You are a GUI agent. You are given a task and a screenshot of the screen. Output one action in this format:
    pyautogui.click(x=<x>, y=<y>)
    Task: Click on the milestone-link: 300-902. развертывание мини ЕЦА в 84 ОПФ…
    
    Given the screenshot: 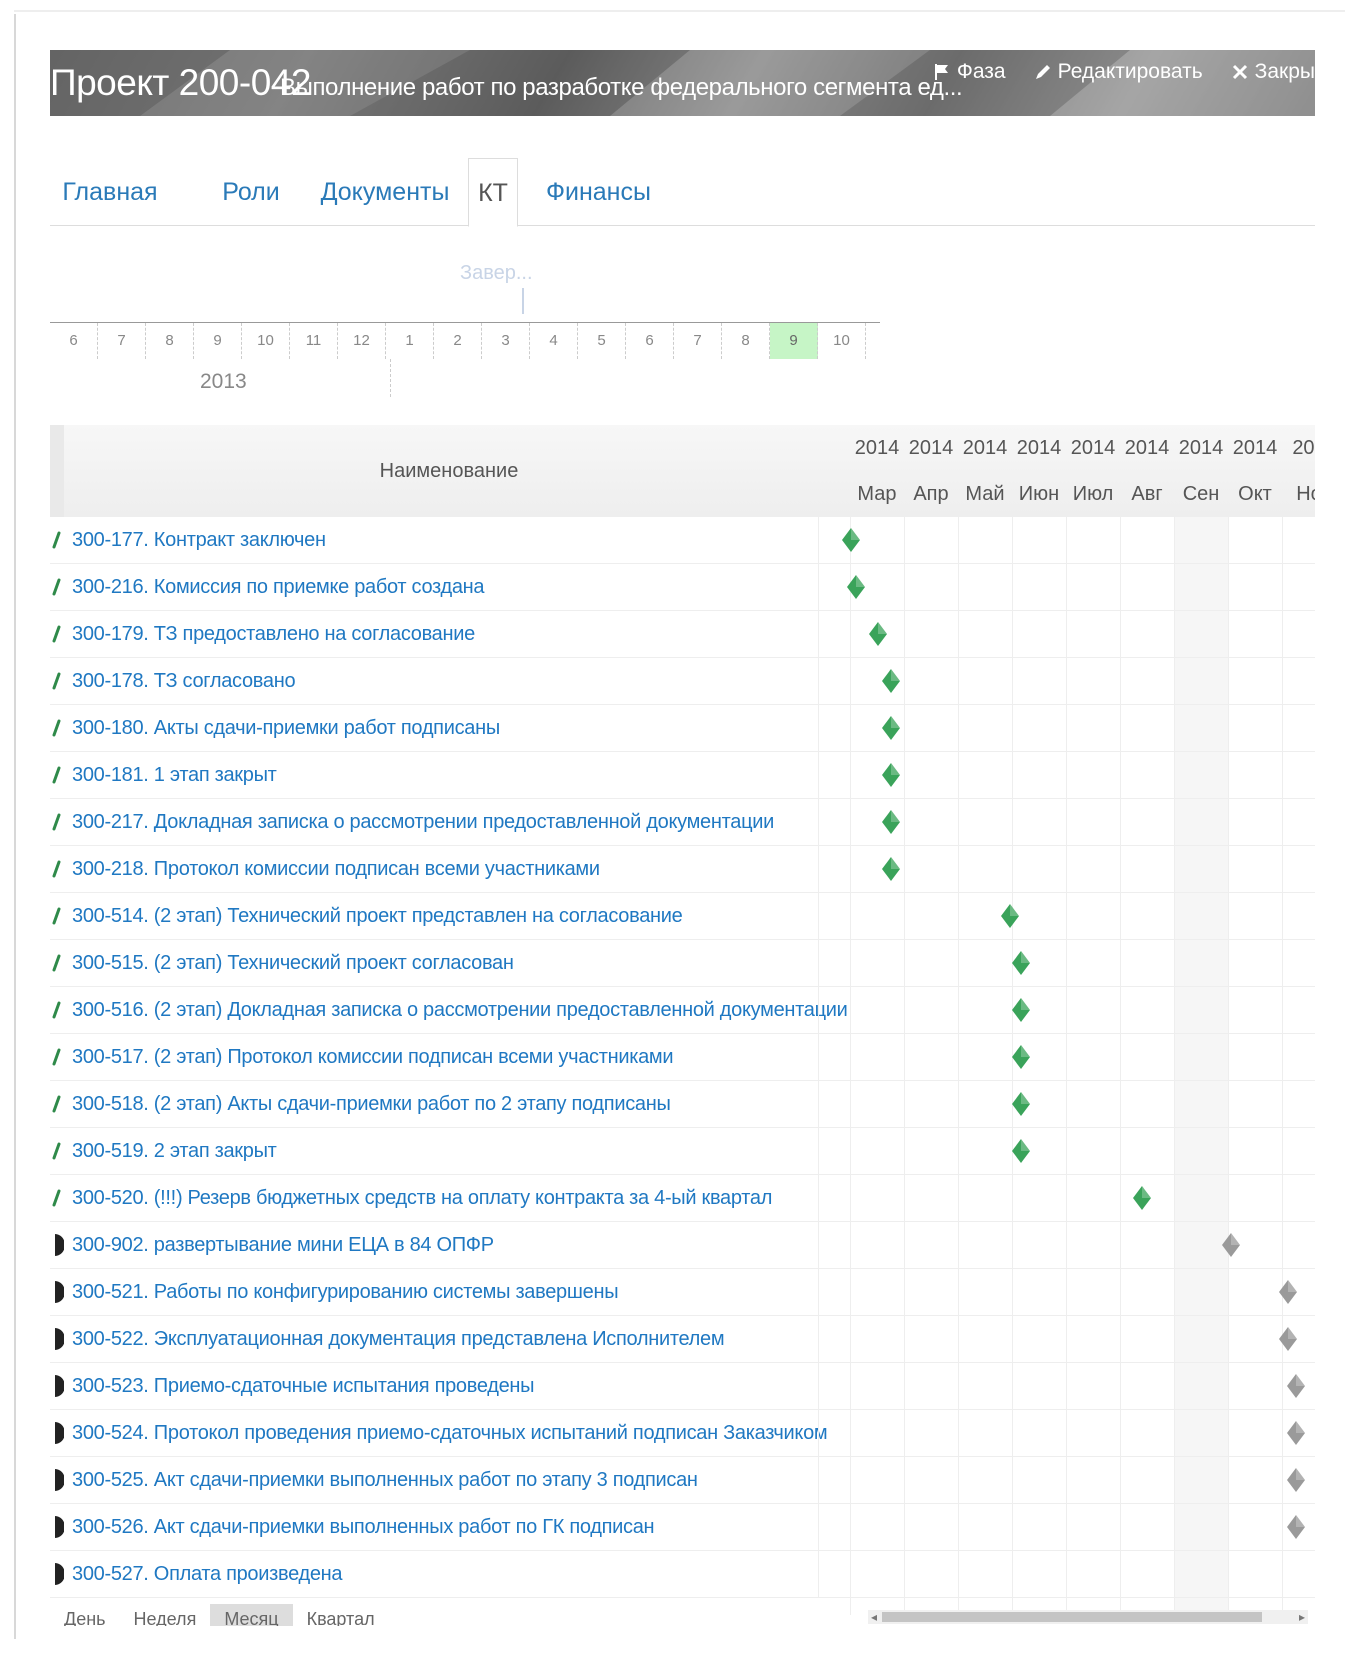 What is the action you would take?
    pyautogui.click(x=283, y=1245)
    